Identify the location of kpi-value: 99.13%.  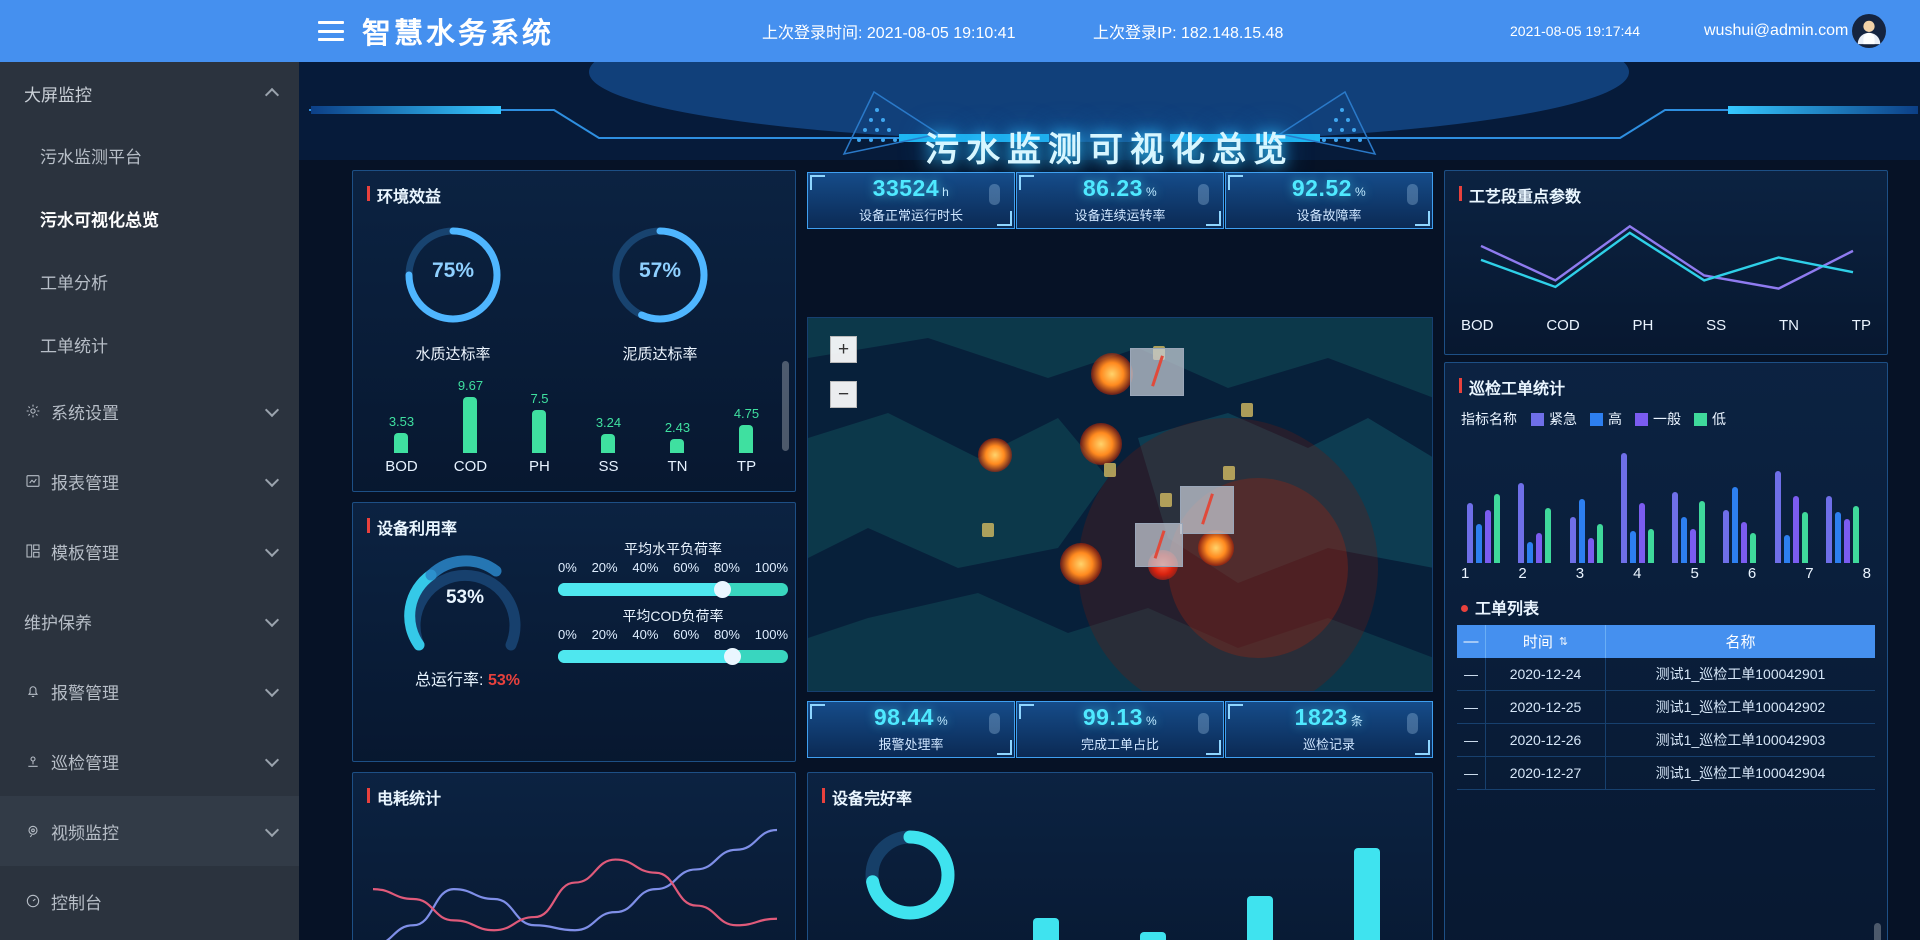
(1120, 717).